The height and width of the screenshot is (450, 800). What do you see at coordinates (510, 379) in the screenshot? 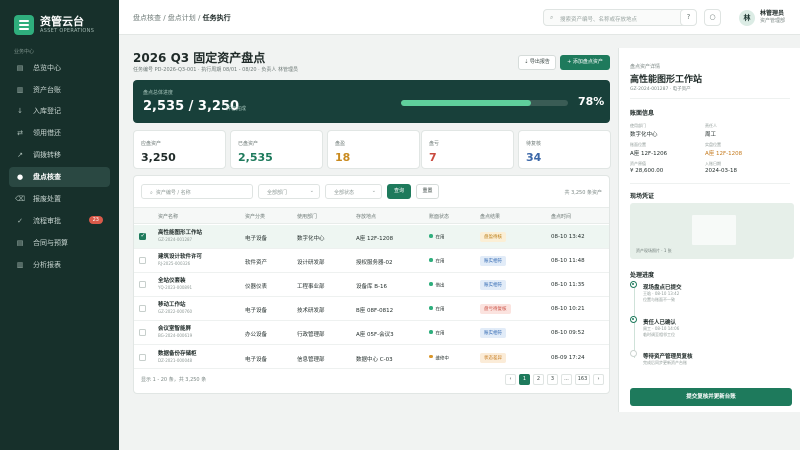
I see `prev-page-button: ‹` at bounding box center [510, 379].